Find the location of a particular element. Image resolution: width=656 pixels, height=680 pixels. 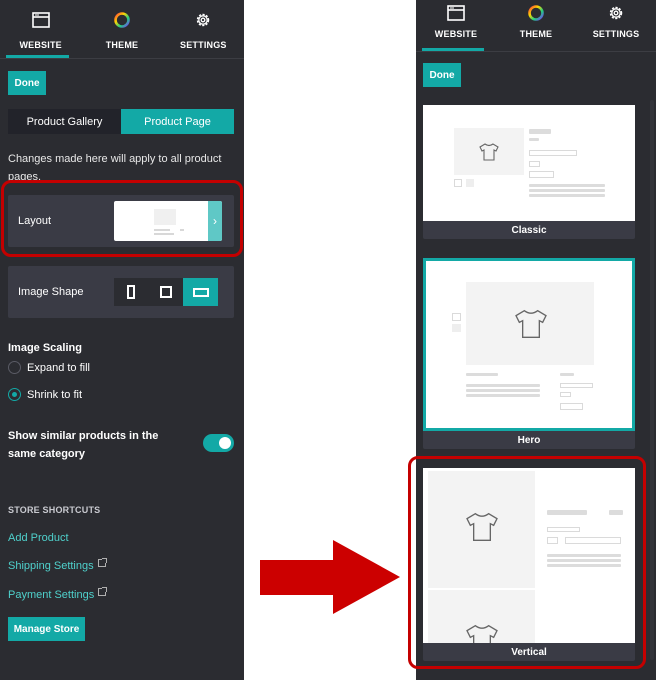

vertical-preview is located at coordinates (529, 555).